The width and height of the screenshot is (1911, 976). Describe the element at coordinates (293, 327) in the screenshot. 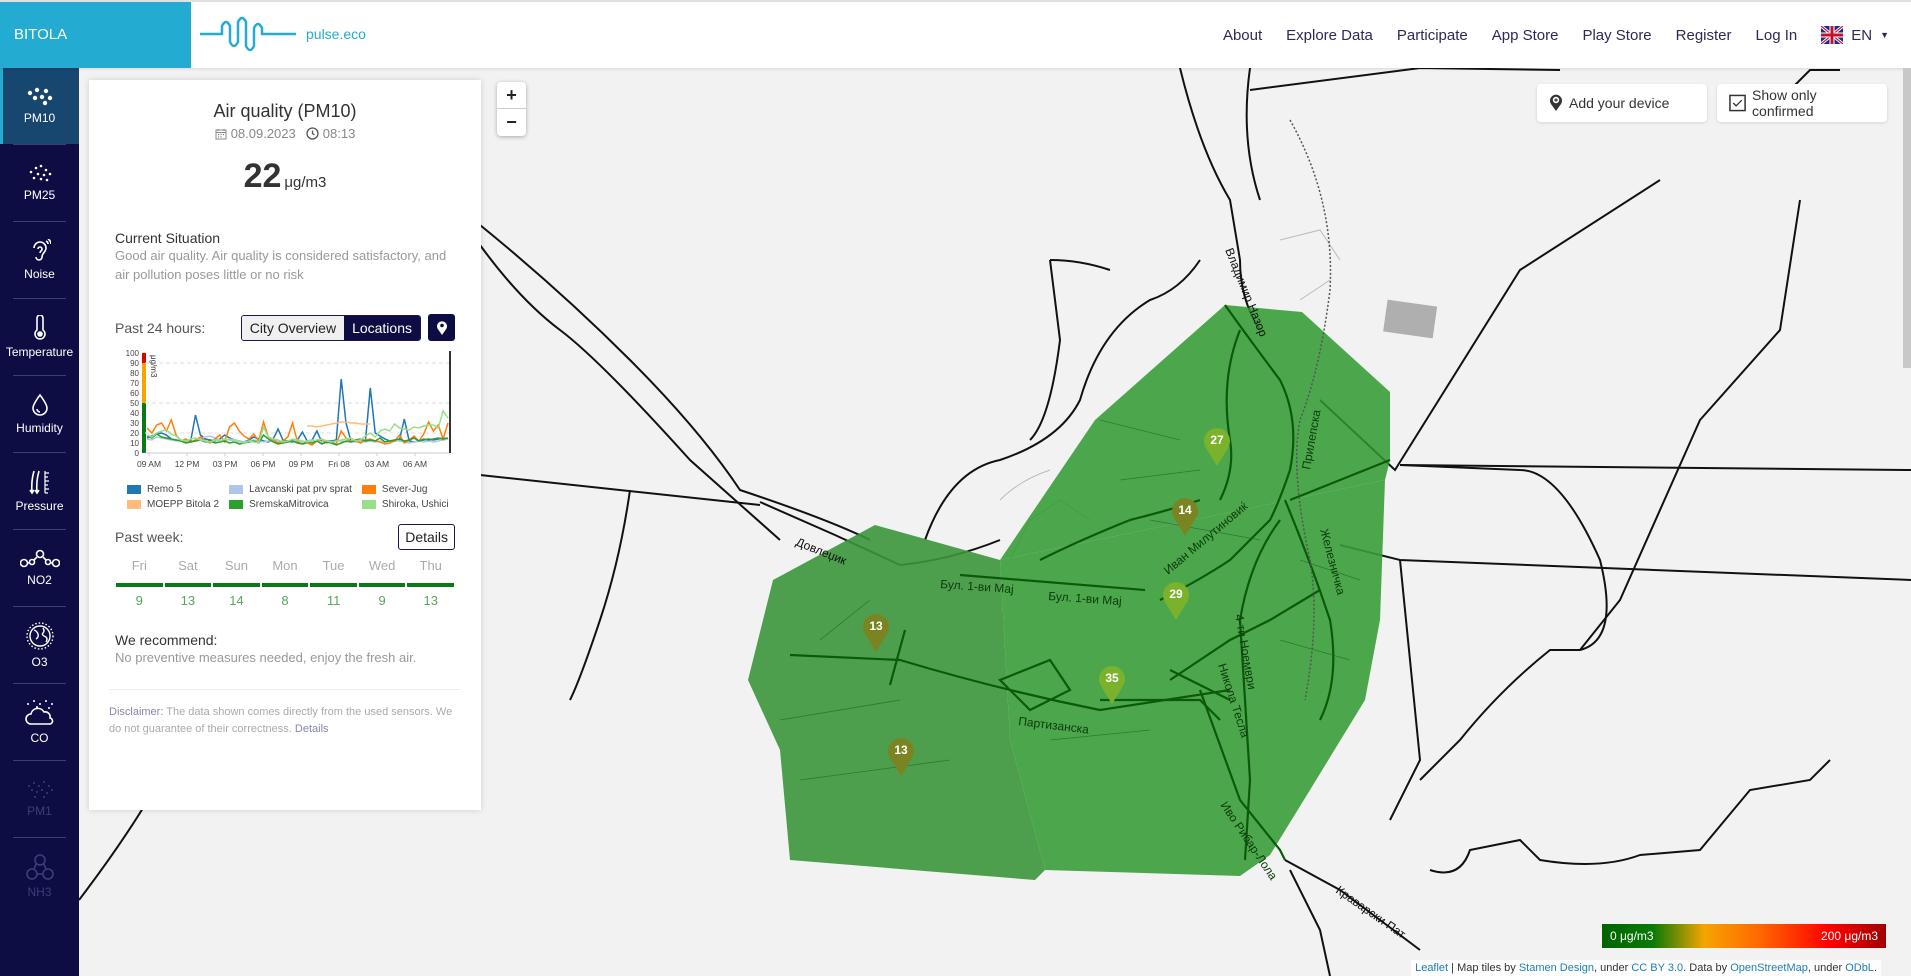

I see `tab-city-overview: City Overview` at that location.